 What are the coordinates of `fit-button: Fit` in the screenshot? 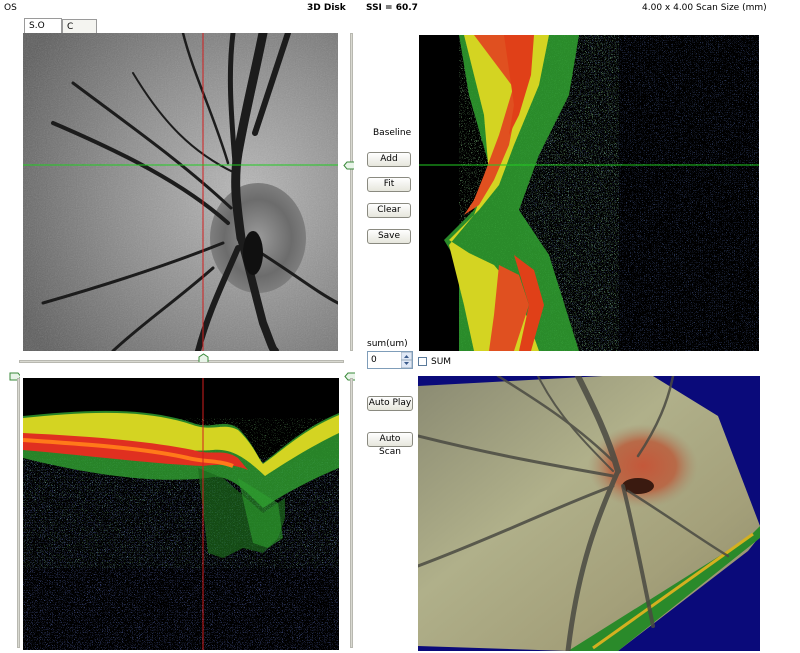 It's located at (389, 184).